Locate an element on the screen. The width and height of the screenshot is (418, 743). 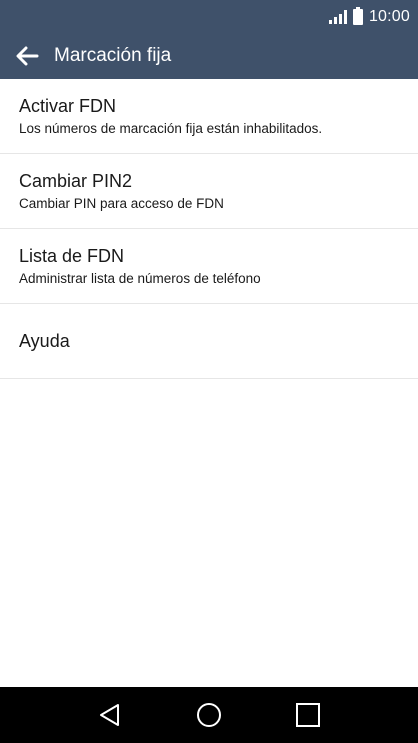
nav-recents-button is located at coordinates (308, 715).